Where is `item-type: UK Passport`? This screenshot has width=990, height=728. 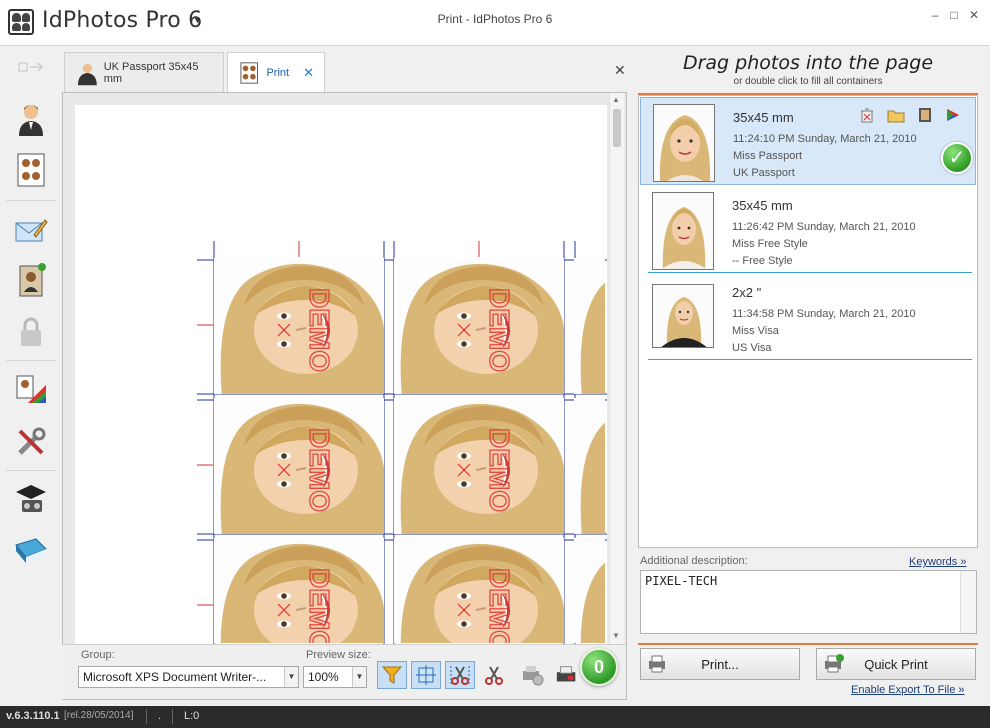 item-type: UK Passport is located at coordinates (764, 173).